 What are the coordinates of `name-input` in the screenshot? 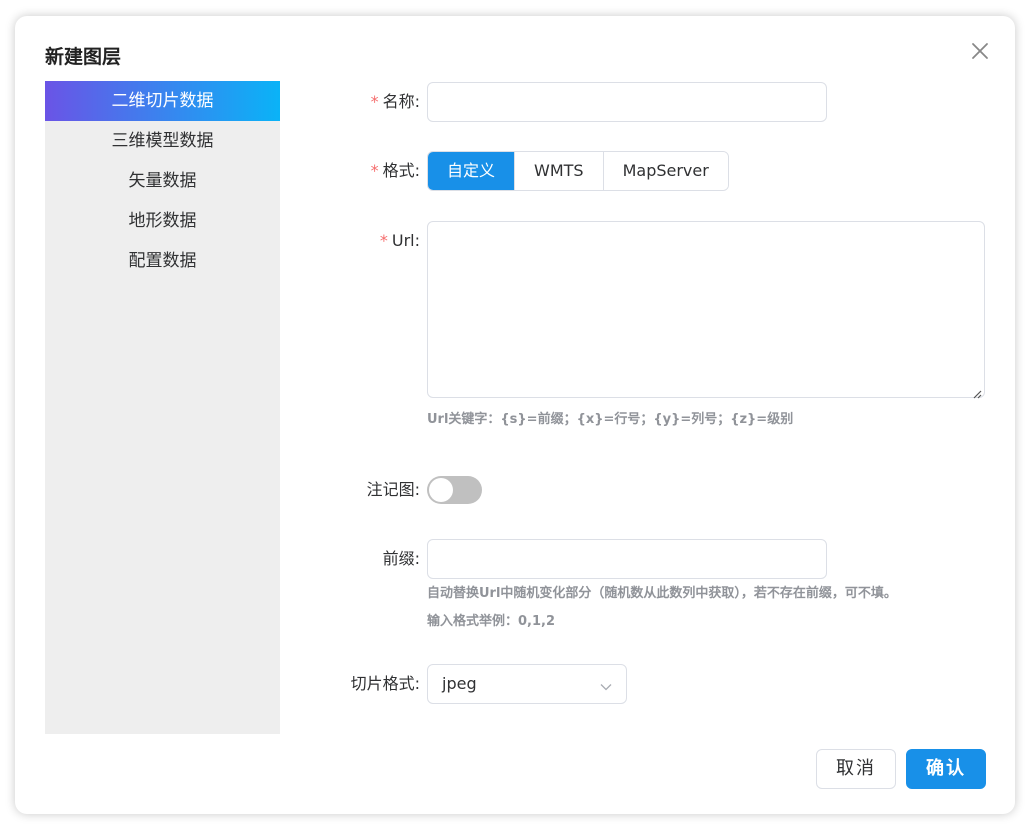 It's located at (627, 102).